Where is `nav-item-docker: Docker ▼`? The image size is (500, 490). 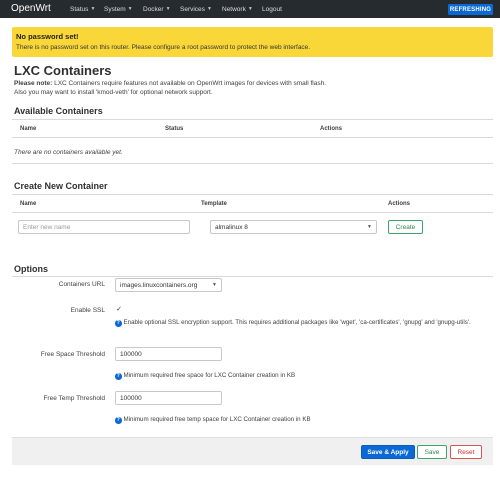 nav-item-docker: Docker ▼ is located at coordinates (157, 9).